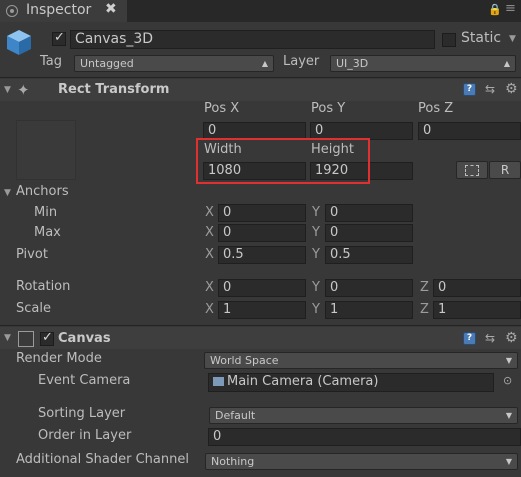 Image resolution: width=521 pixels, height=477 pixels. What do you see at coordinates (369, 255) in the screenshot?
I see `pivot-y-field: 0.5` at bounding box center [369, 255].